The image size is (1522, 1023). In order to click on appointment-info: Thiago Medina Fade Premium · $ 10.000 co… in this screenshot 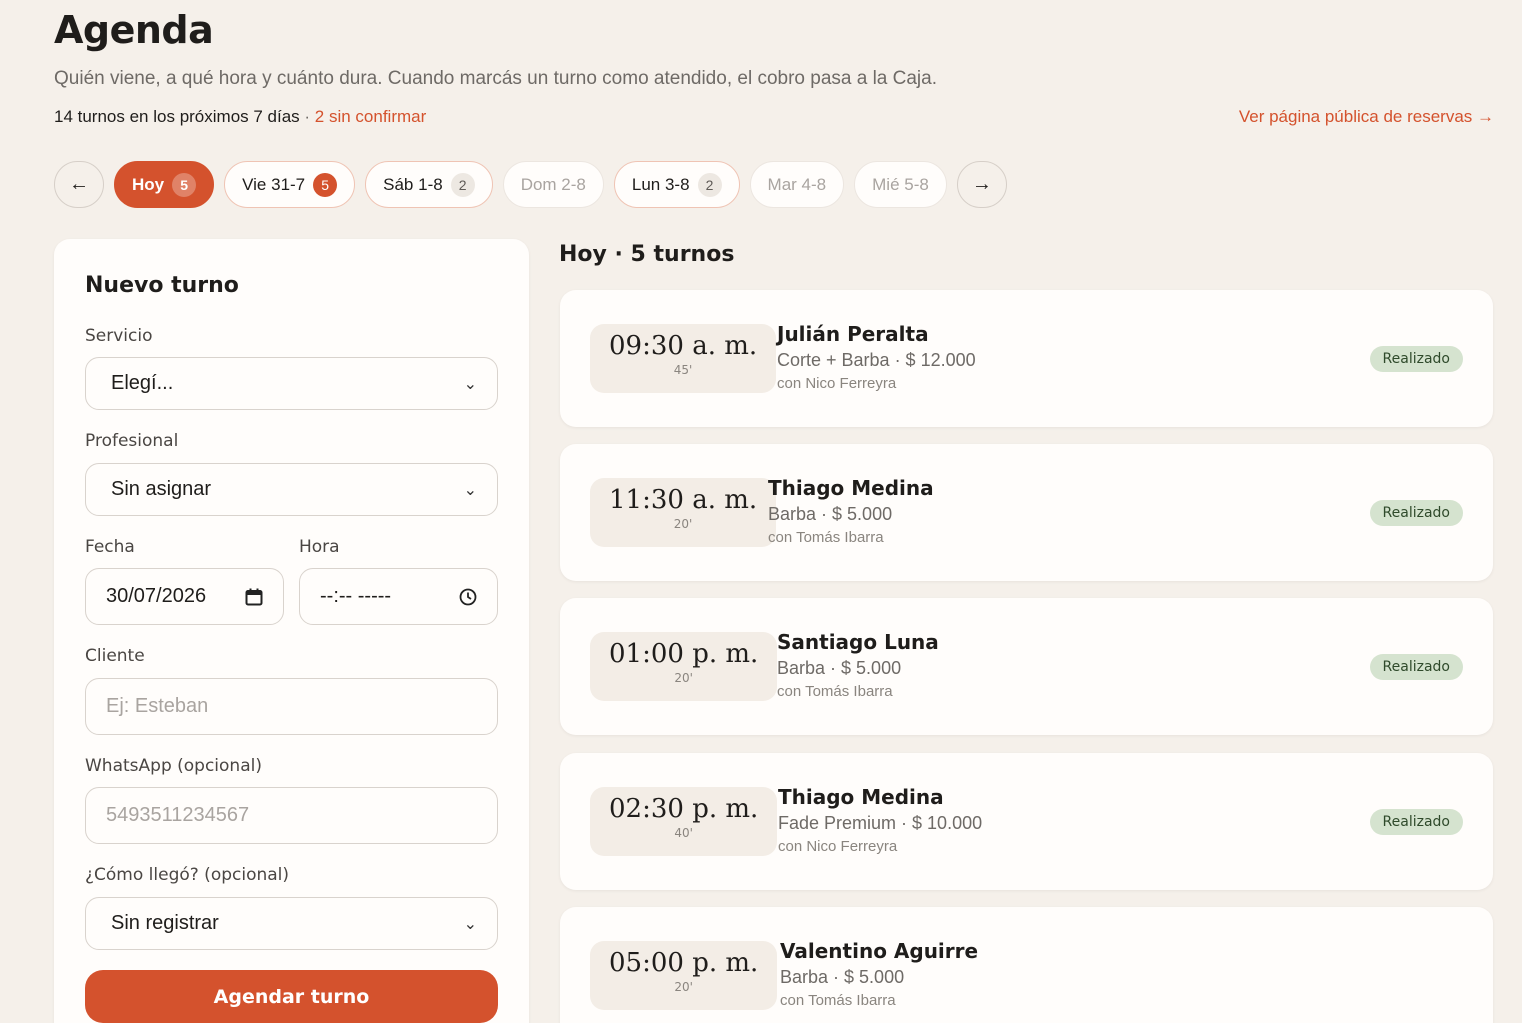, I will do `click(880, 820)`.